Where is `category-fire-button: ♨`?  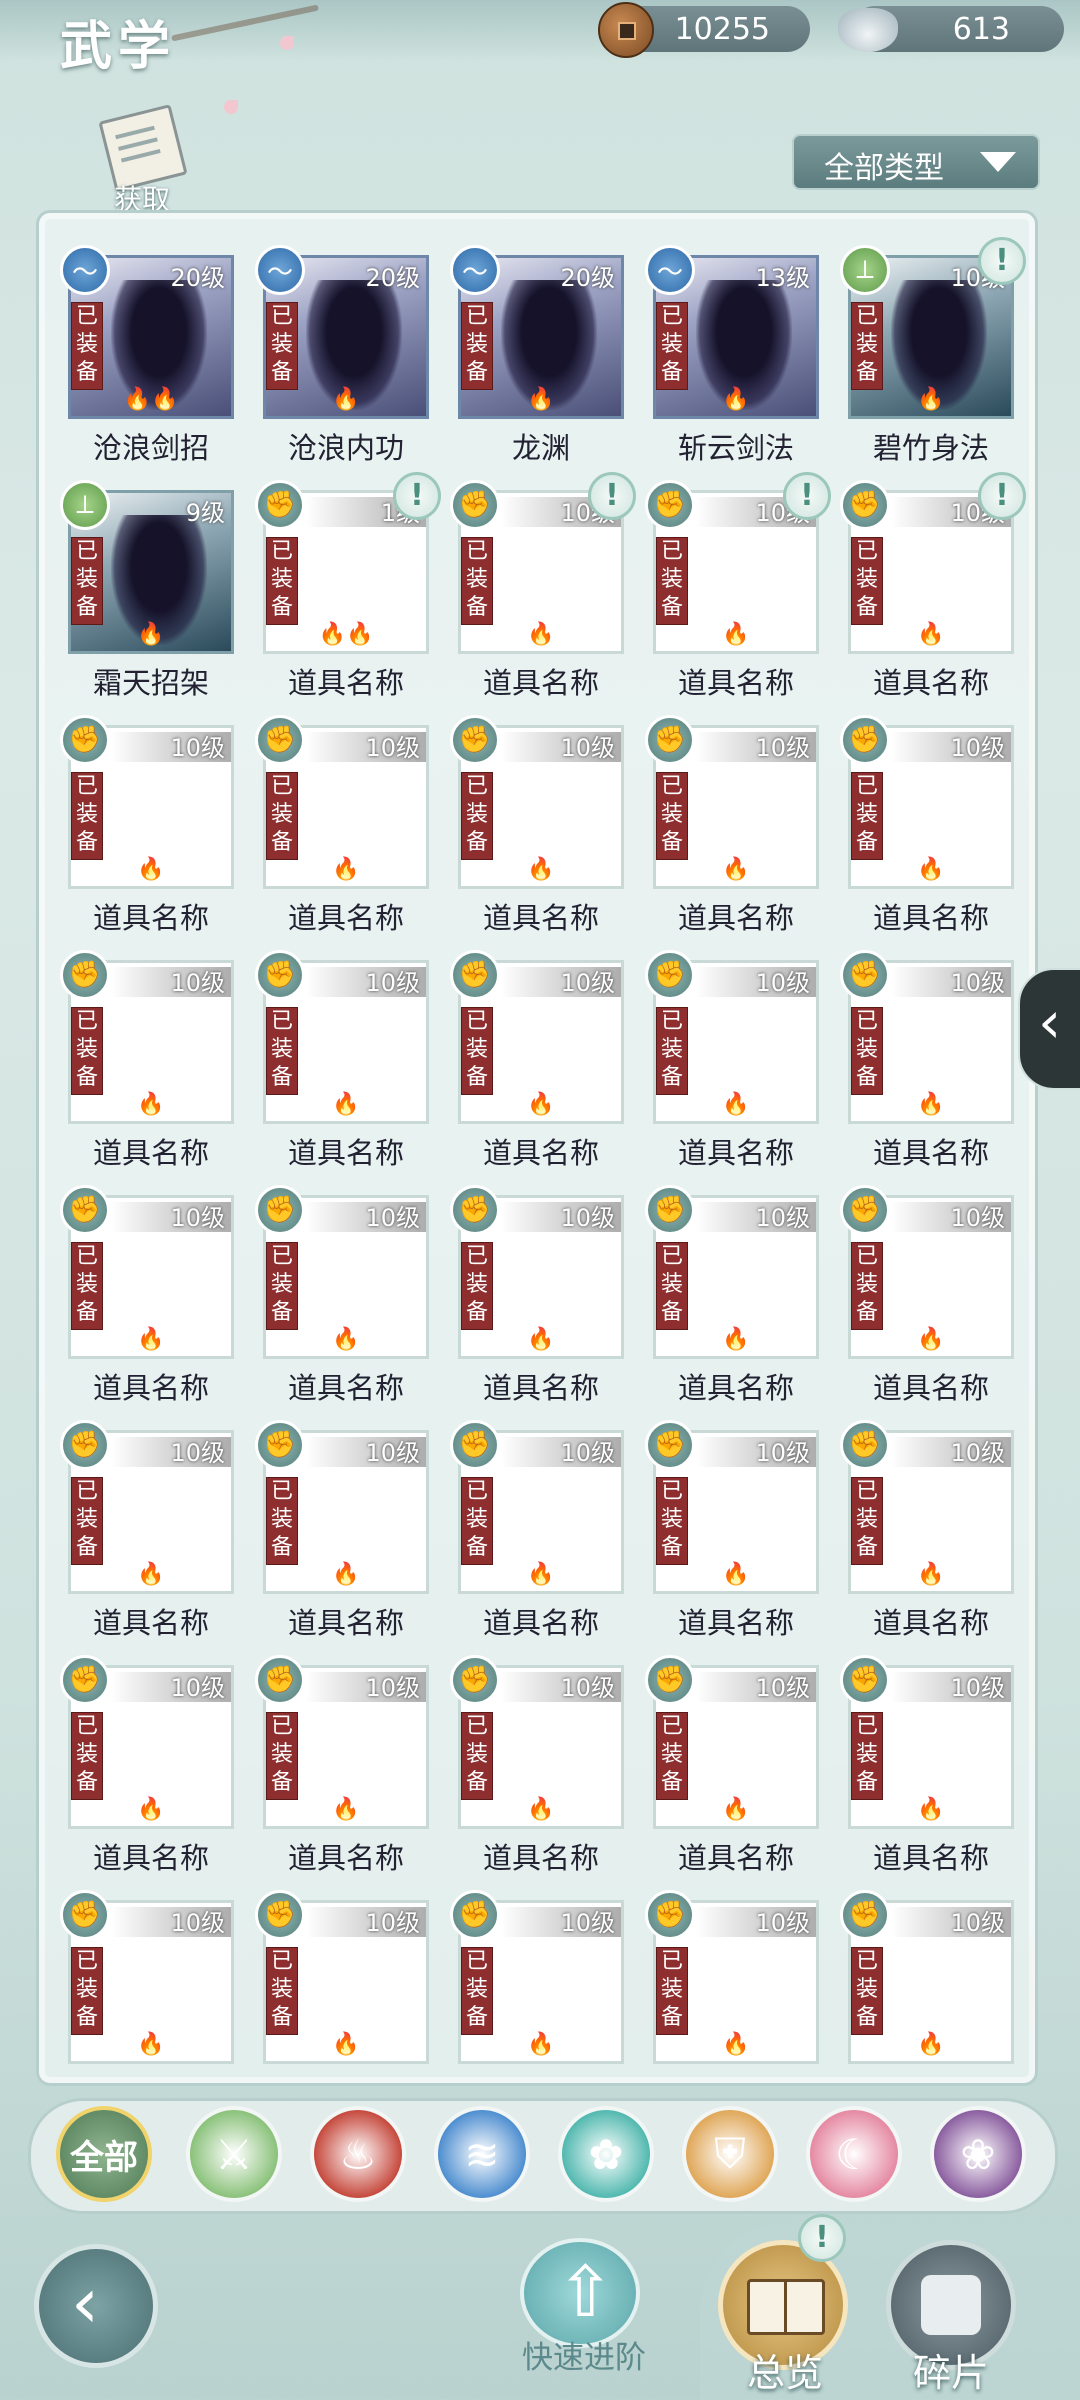 category-fire-button: ♨ is located at coordinates (358, 2154).